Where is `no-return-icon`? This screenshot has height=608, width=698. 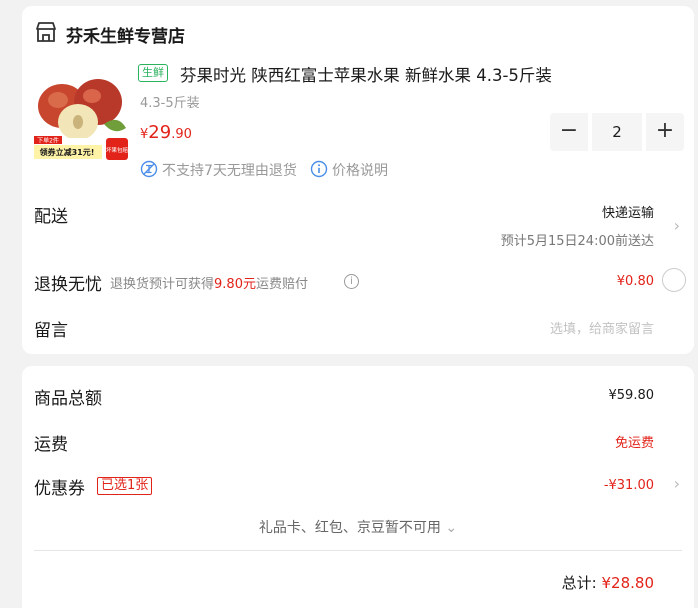 no-return-icon is located at coordinates (149, 169).